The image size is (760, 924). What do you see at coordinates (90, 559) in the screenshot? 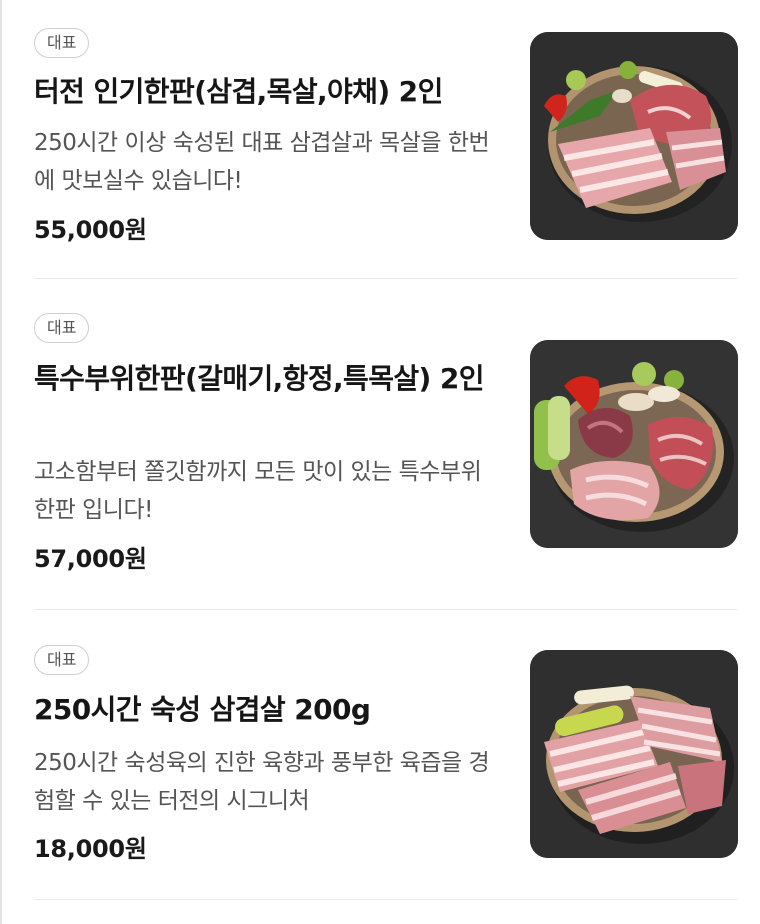
I see `menu-item-price: 57,000원` at bounding box center [90, 559].